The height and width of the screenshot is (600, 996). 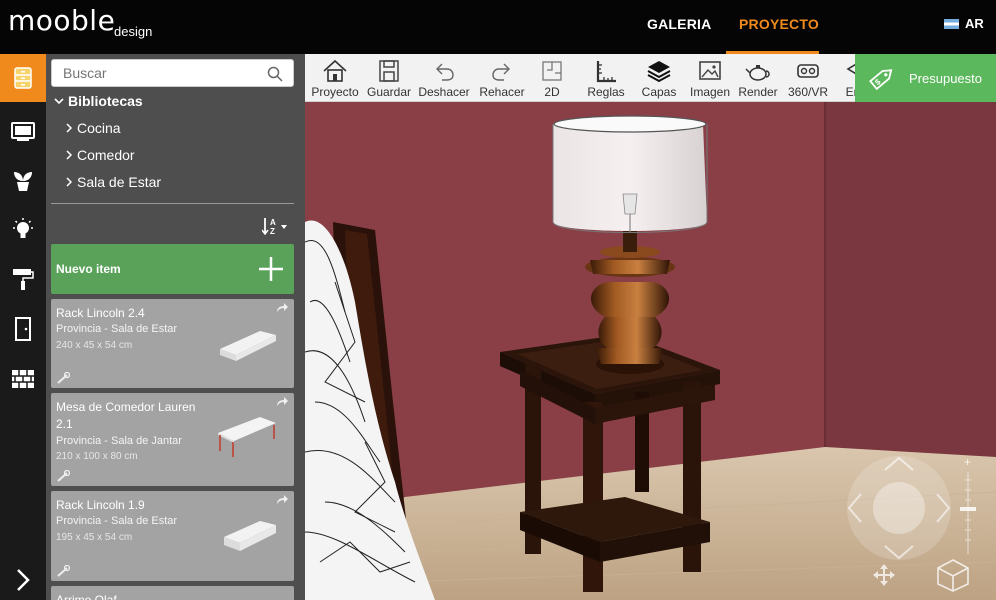 I want to click on toolbar-render-button: Render, so click(x=758, y=77).